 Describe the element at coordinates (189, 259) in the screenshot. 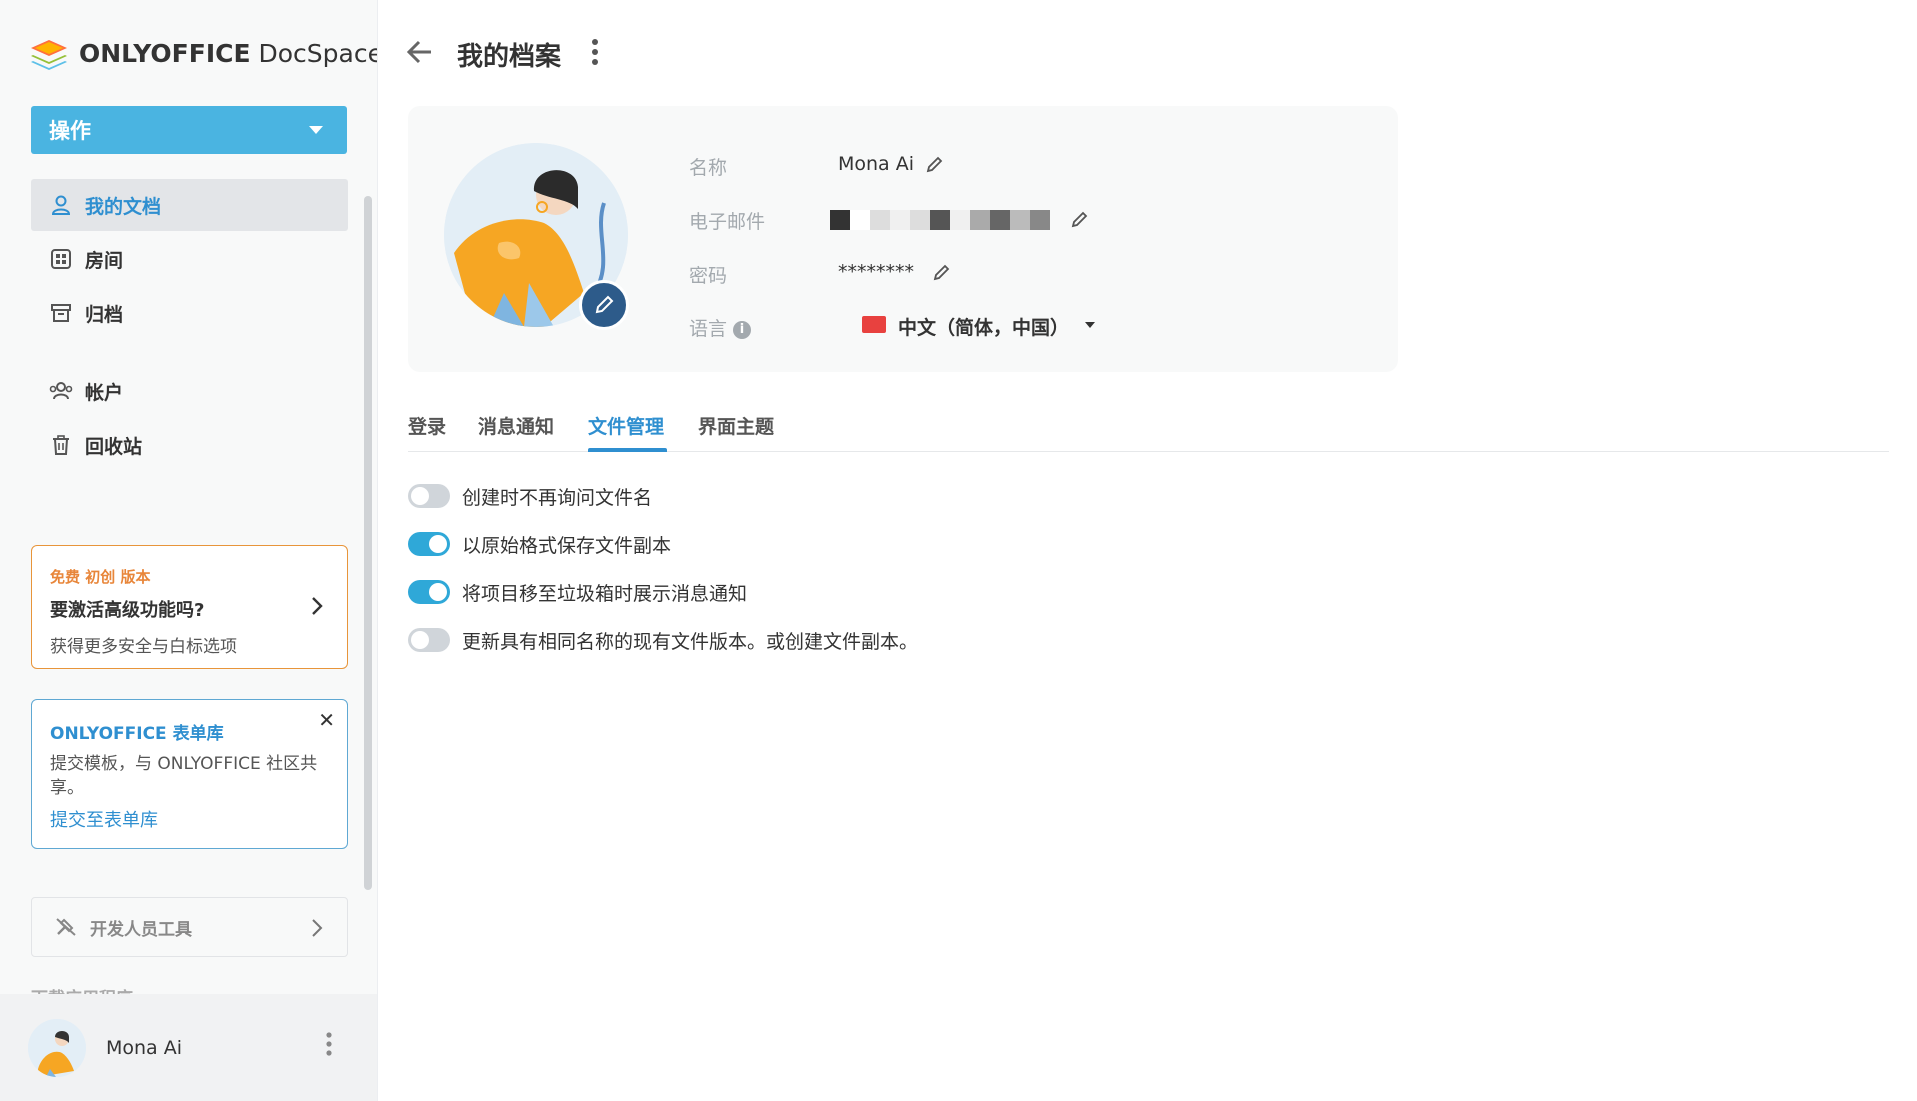

I see `sidebar-item-rooms: 房间` at that location.